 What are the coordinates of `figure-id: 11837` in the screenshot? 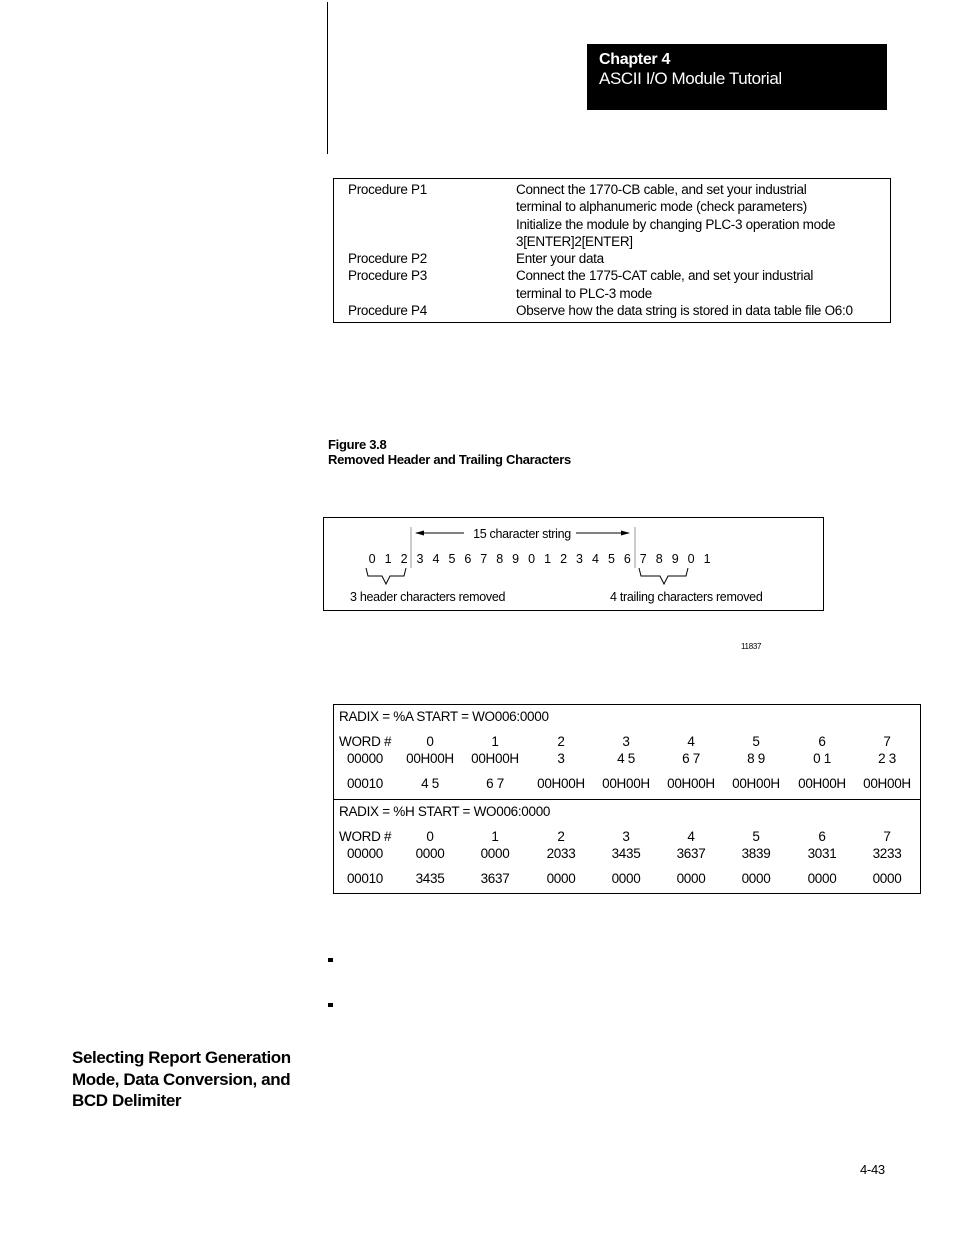 It's located at (751, 646).